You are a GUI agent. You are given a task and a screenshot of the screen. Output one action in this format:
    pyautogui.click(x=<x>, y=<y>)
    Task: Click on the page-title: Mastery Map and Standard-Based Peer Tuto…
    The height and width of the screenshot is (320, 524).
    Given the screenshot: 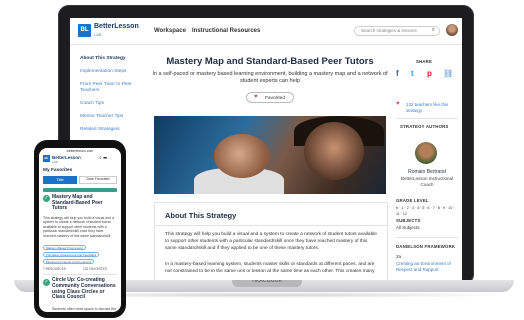 What is the action you would take?
    pyautogui.click(x=270, y=61)
    